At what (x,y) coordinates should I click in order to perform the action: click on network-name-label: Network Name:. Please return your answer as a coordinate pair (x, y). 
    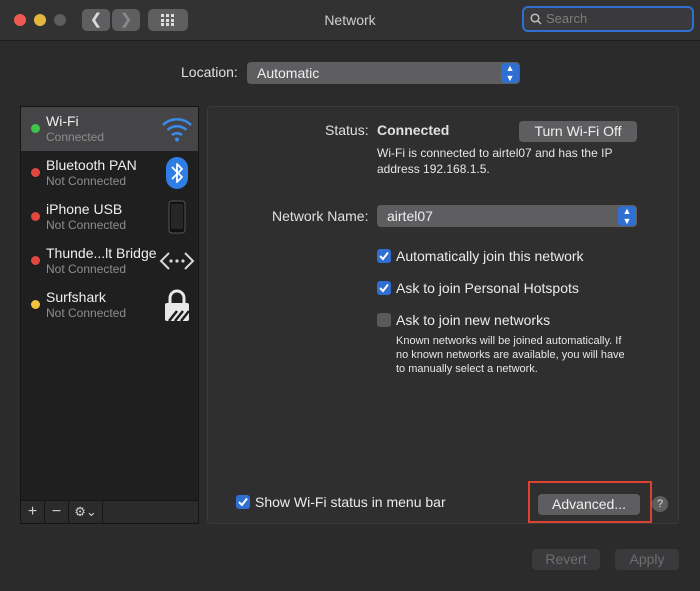
    Looking at the image, I should click on (320, 216).